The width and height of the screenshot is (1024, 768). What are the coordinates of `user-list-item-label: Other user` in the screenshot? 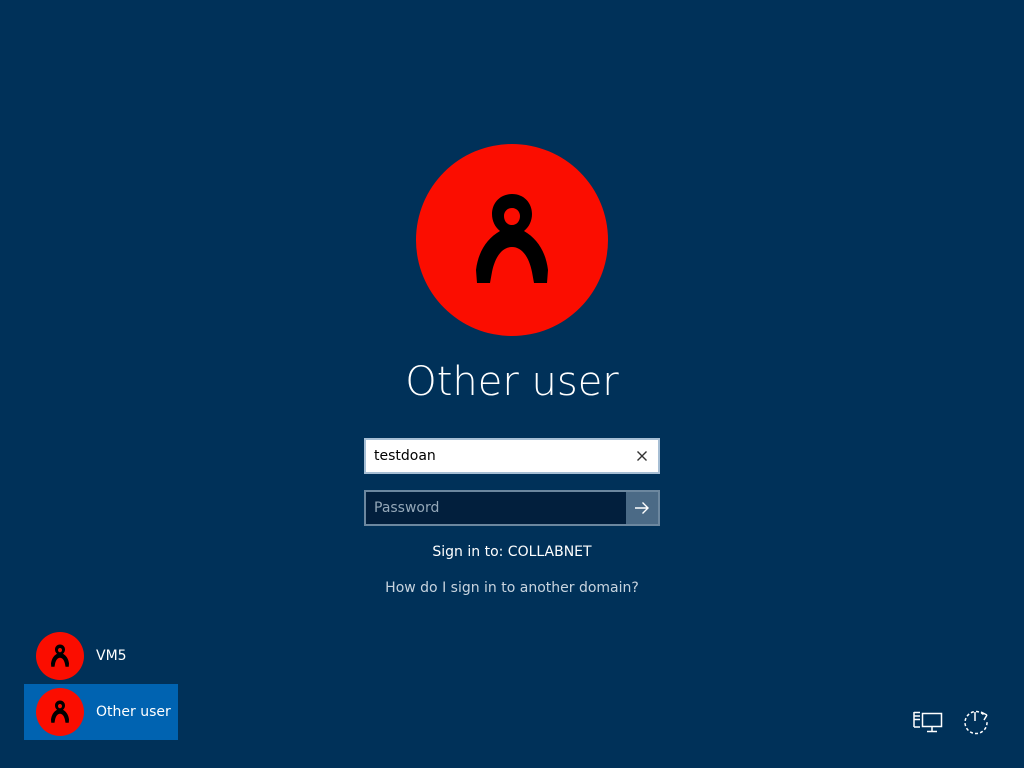 It's located at (133, 712).